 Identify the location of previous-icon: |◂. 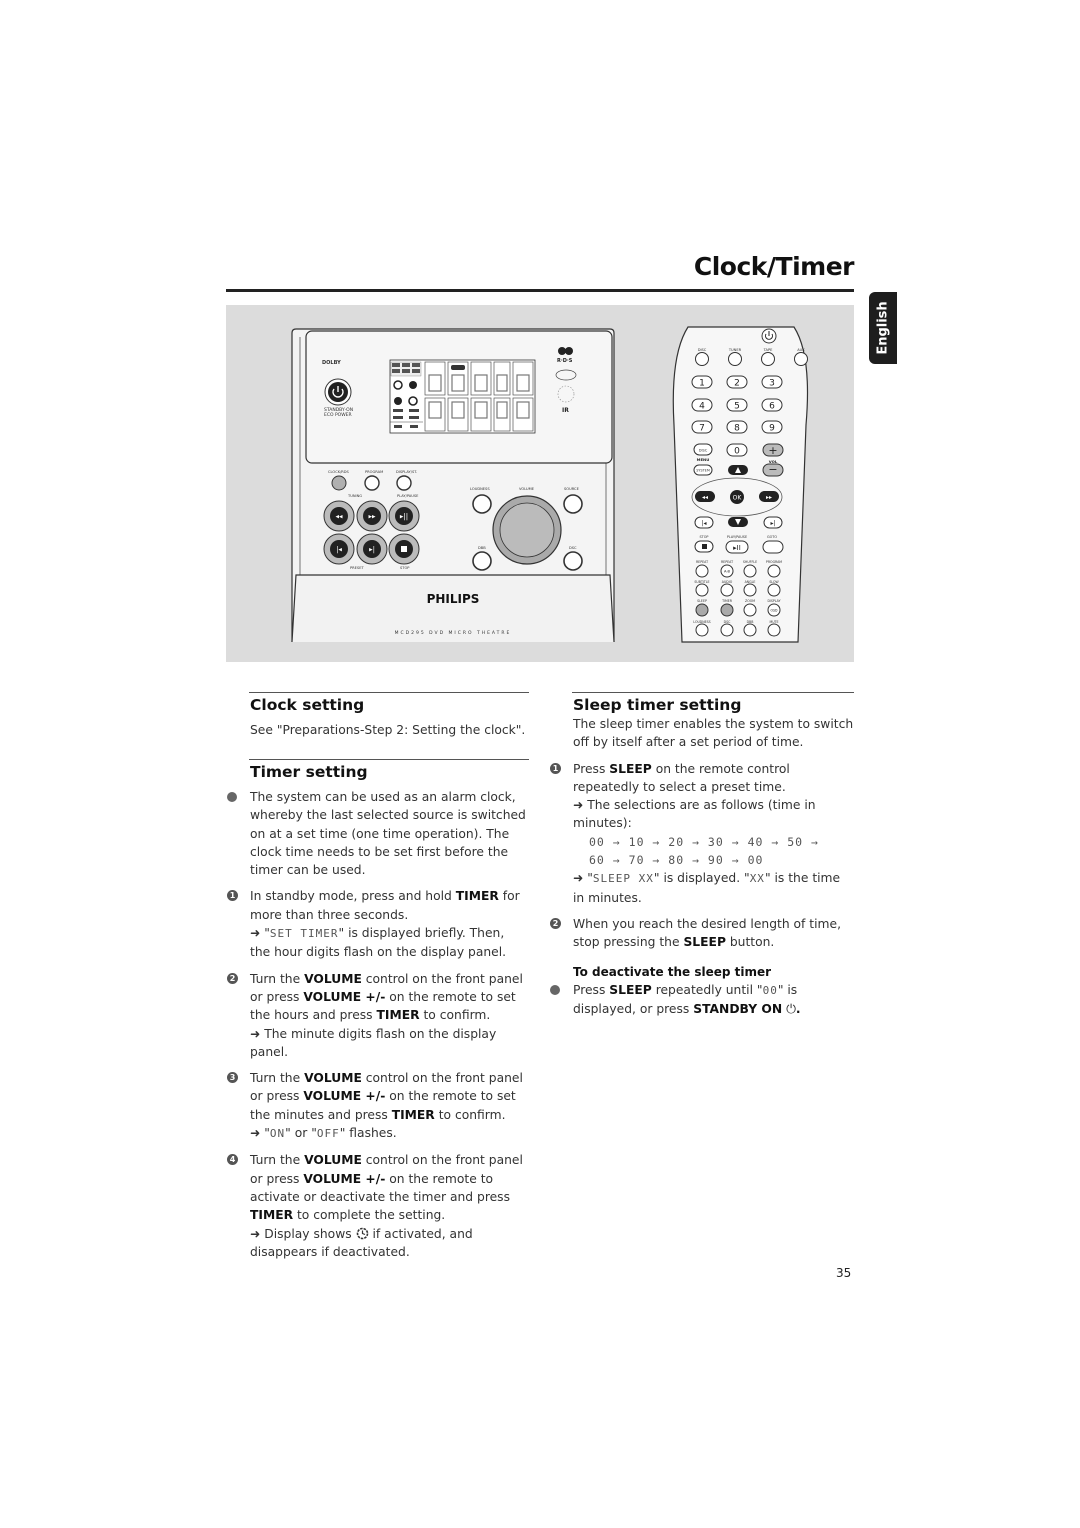
(703, 523).